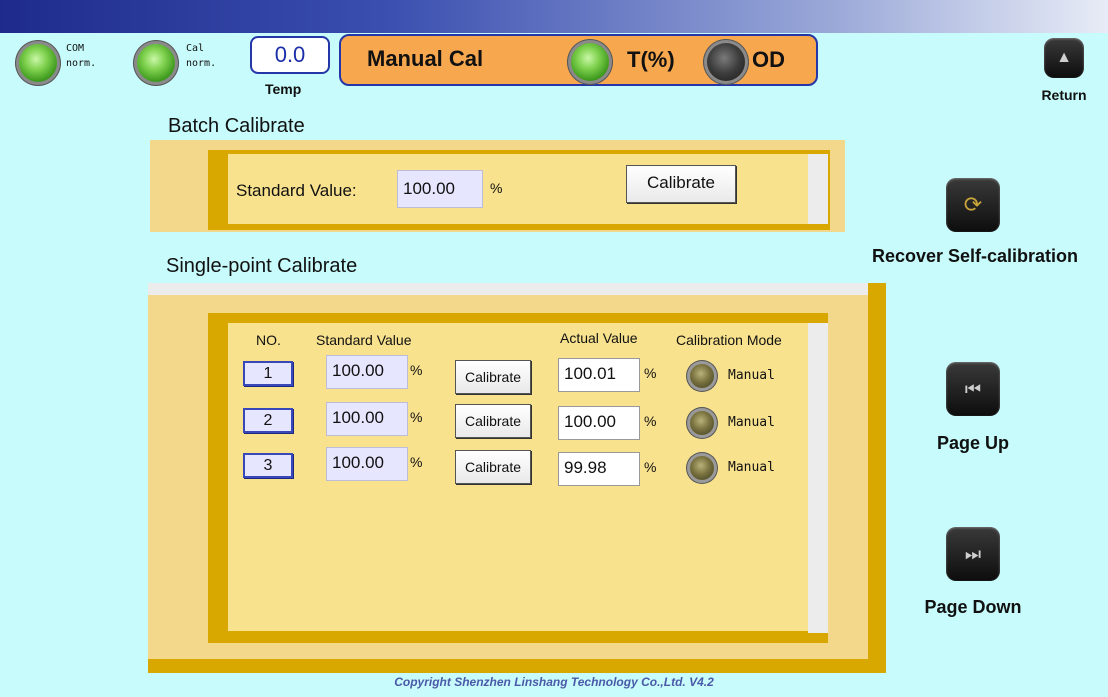  Describe the element at coordinates (599, 423) in the screenshot. I see `row-actual-value: 100.00` at that location.